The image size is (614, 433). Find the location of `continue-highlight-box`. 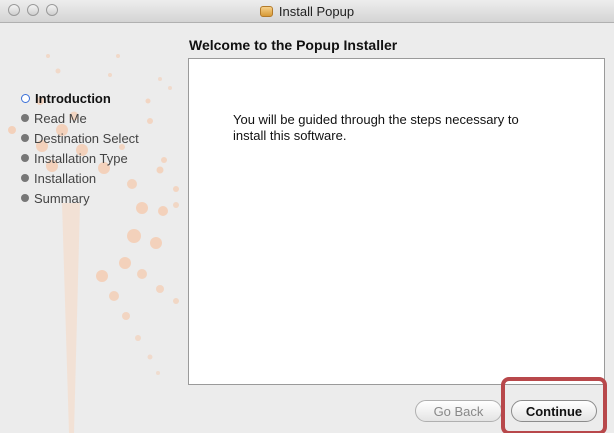

continue-highlight-box is located at coordinates (554, 405).